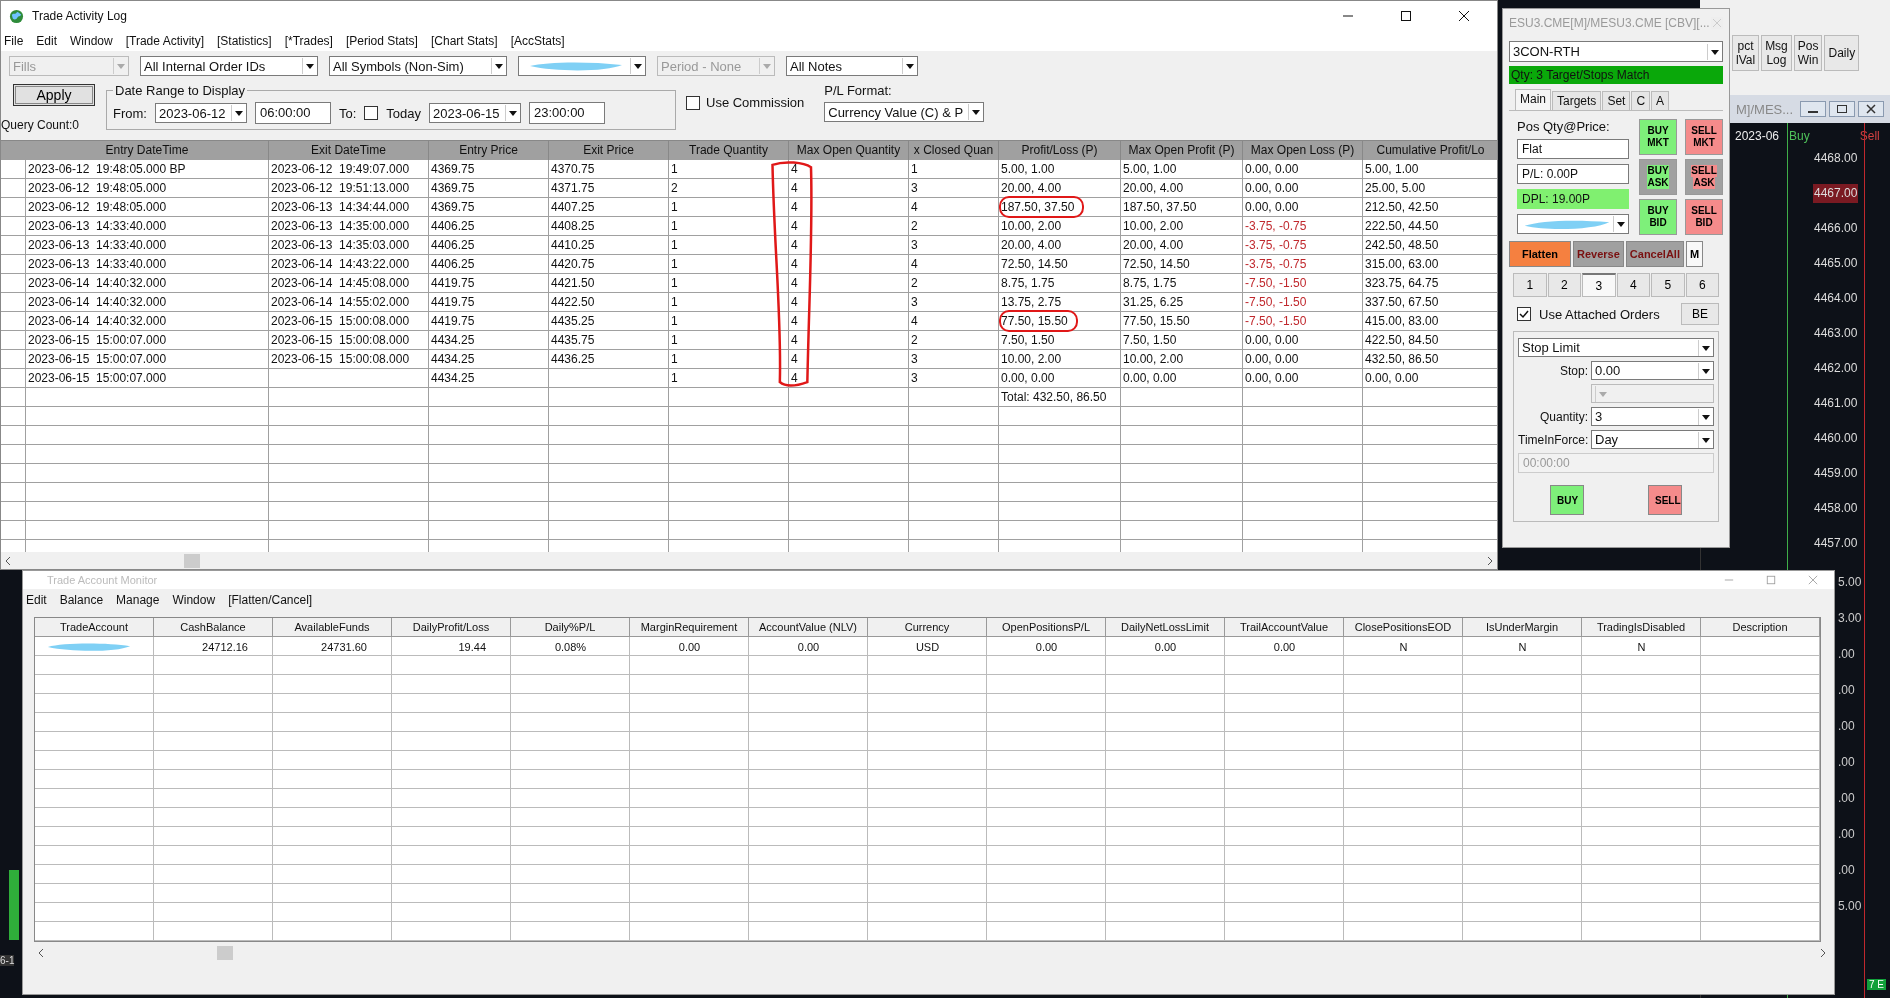  I want to click on menu-item: [AccStats], so click(537, 41).